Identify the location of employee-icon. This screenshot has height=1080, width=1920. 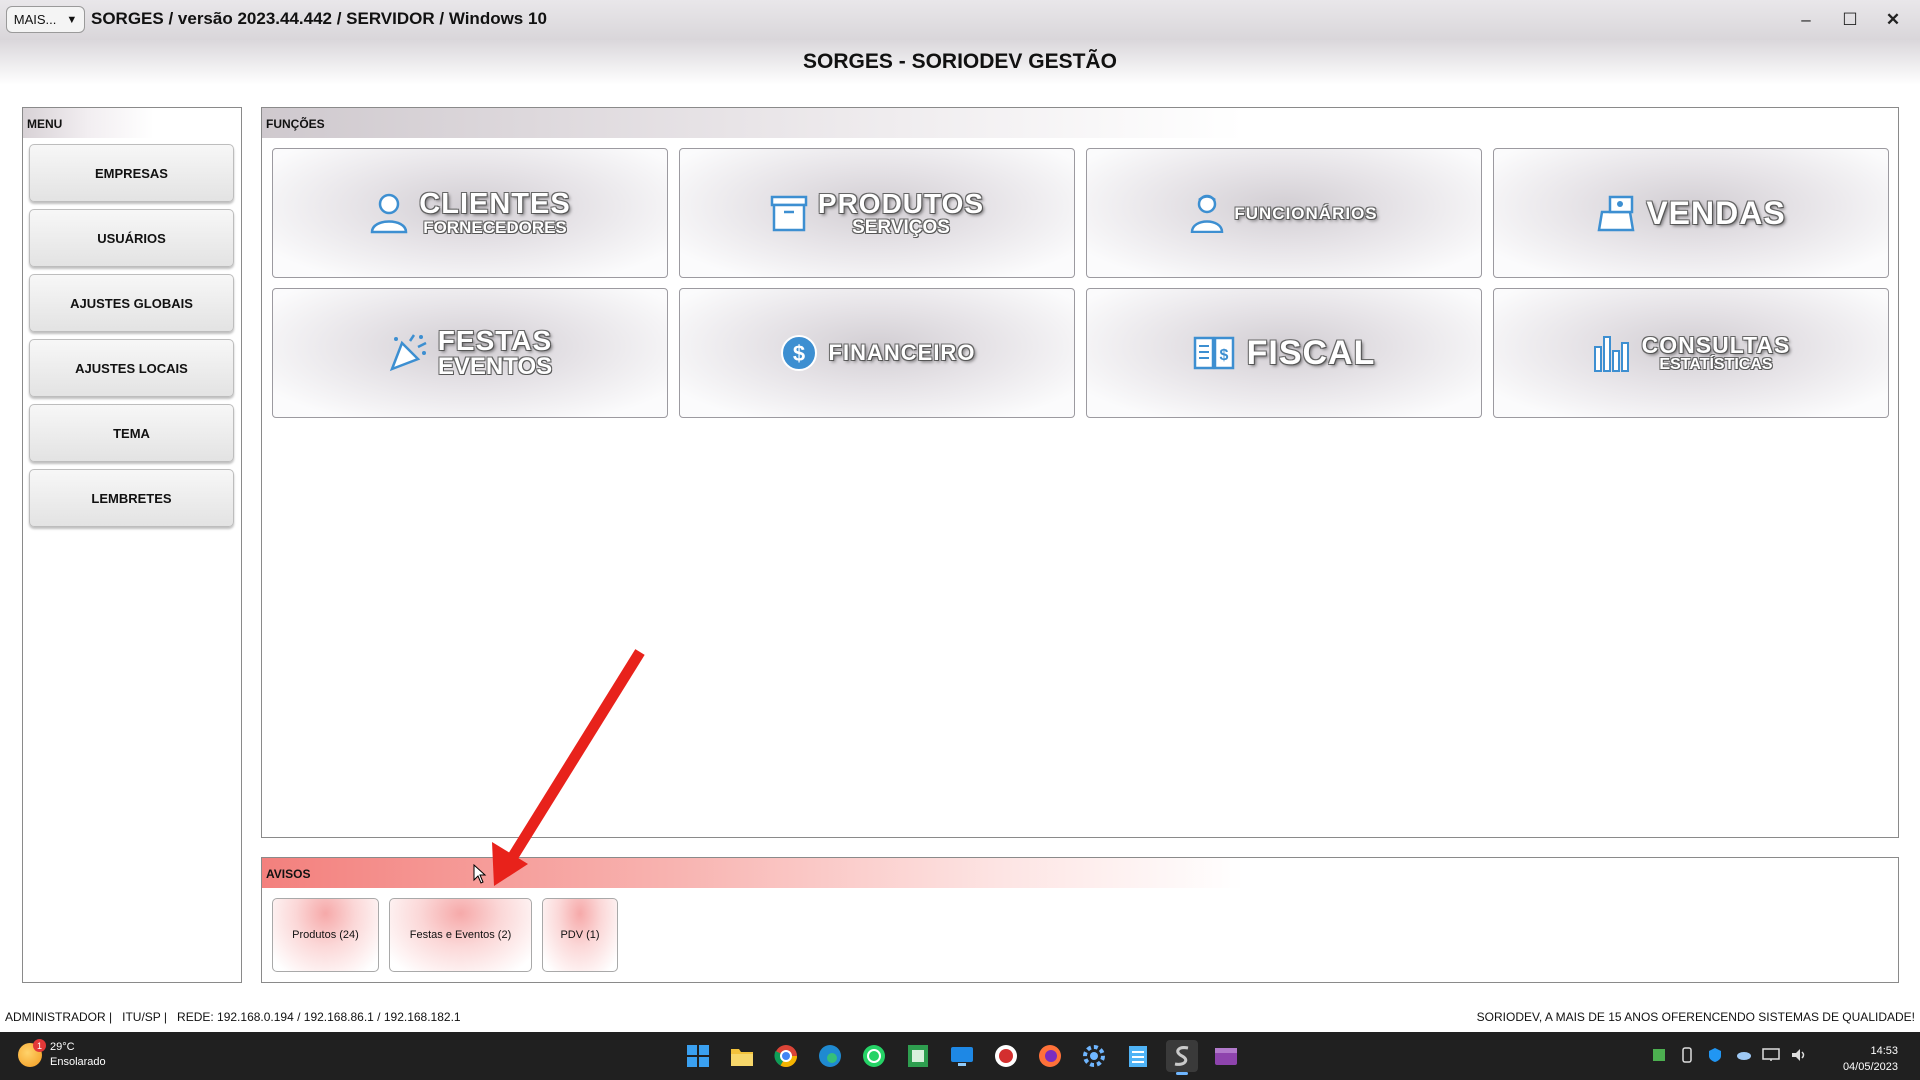
(1207, 213).